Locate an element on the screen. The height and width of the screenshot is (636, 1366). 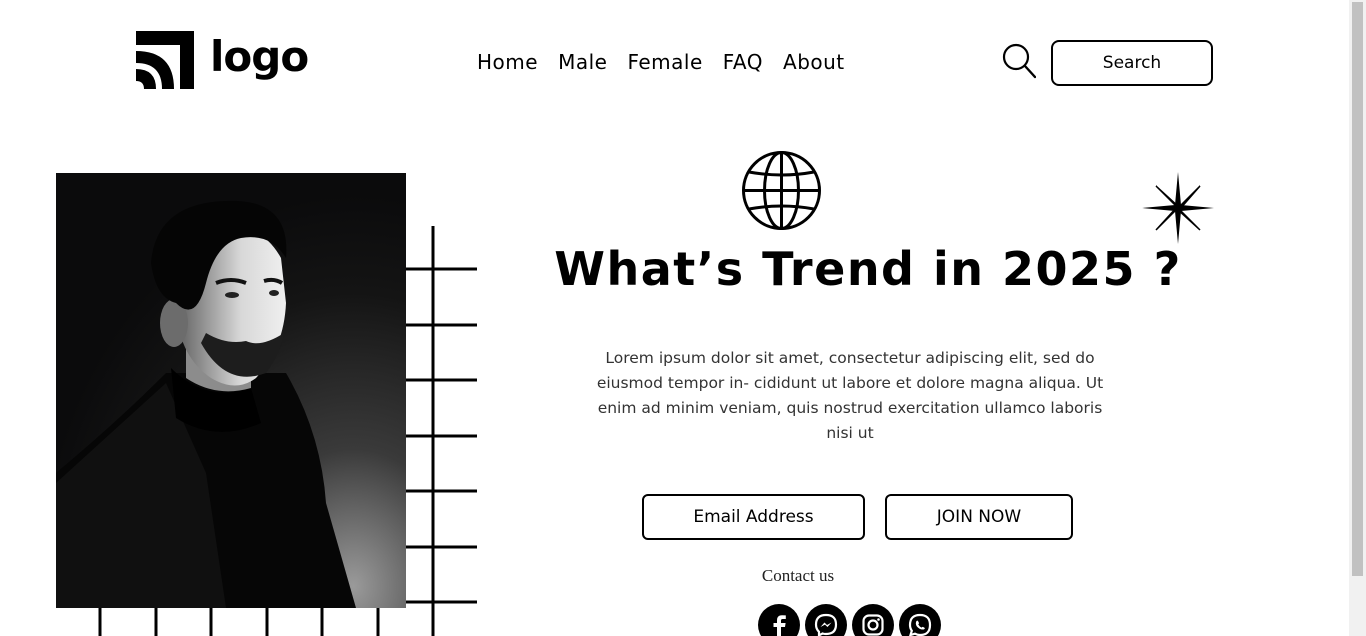
main-nav: Home Male Female FAQ About is located at coordinates (671, 62).